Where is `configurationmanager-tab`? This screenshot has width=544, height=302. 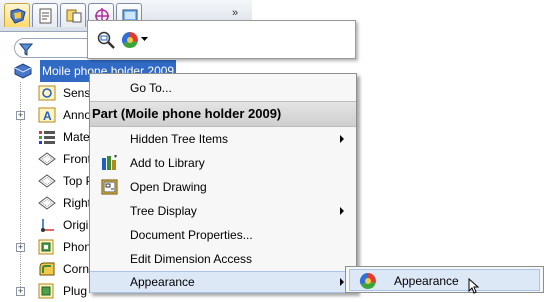
configurationmanager-tab is located at coordinates (73, 15).